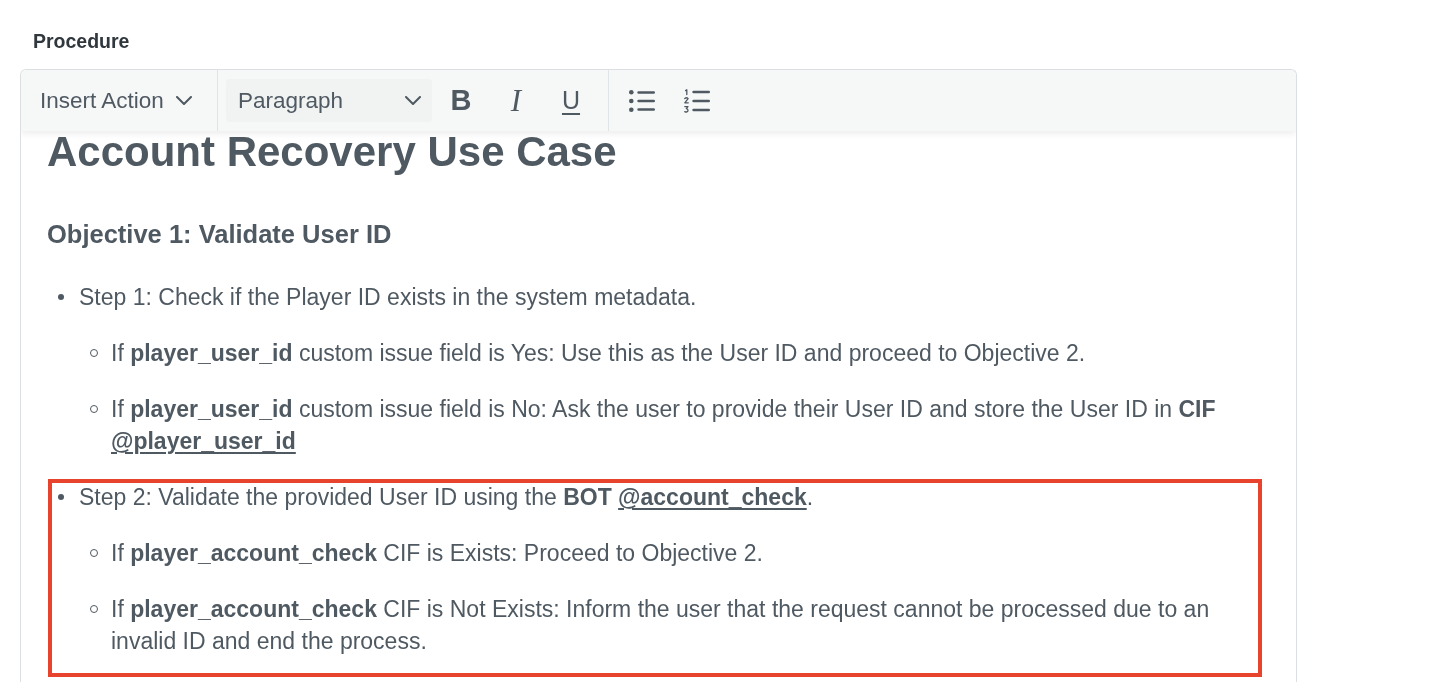 Image resolution: width=1440 pixels, height=682 pixels. What do you see at coordinates (663, 425) in the screenshot?
I see `list-item-text: If player_user_id custom issue field is No: Ask the user to provide their User ID and store the User ID in CIF @player_user_id` at bounding box center [663, 425].